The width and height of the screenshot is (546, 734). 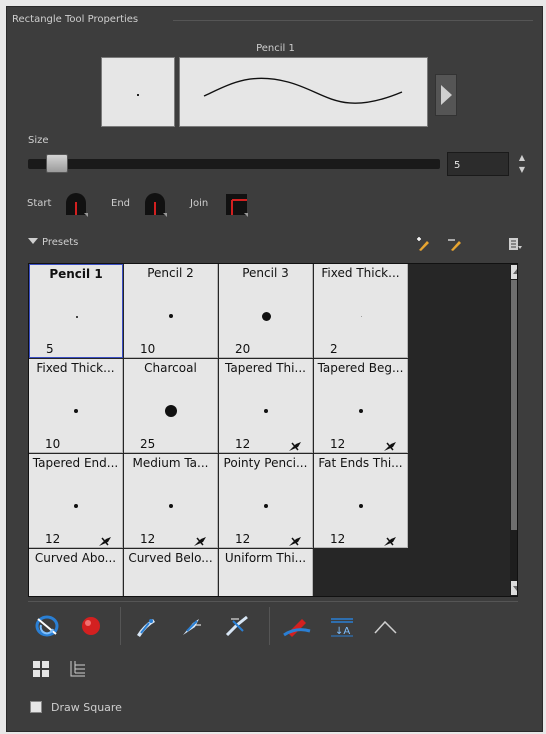 I want to click on preset-item: Charcoal 25, so click(x=171, y=406).